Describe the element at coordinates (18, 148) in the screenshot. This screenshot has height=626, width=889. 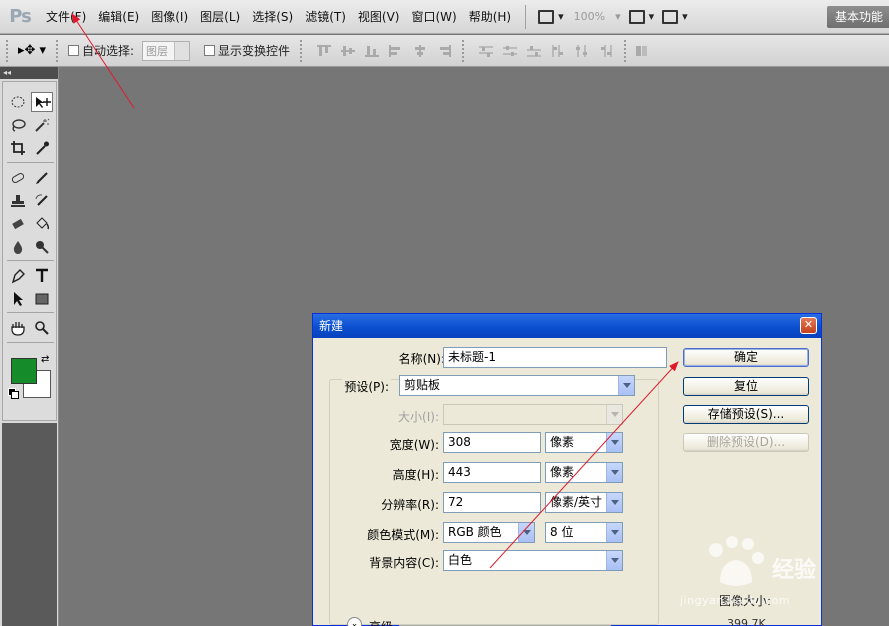
I see `crop-tool-icon` at that location.